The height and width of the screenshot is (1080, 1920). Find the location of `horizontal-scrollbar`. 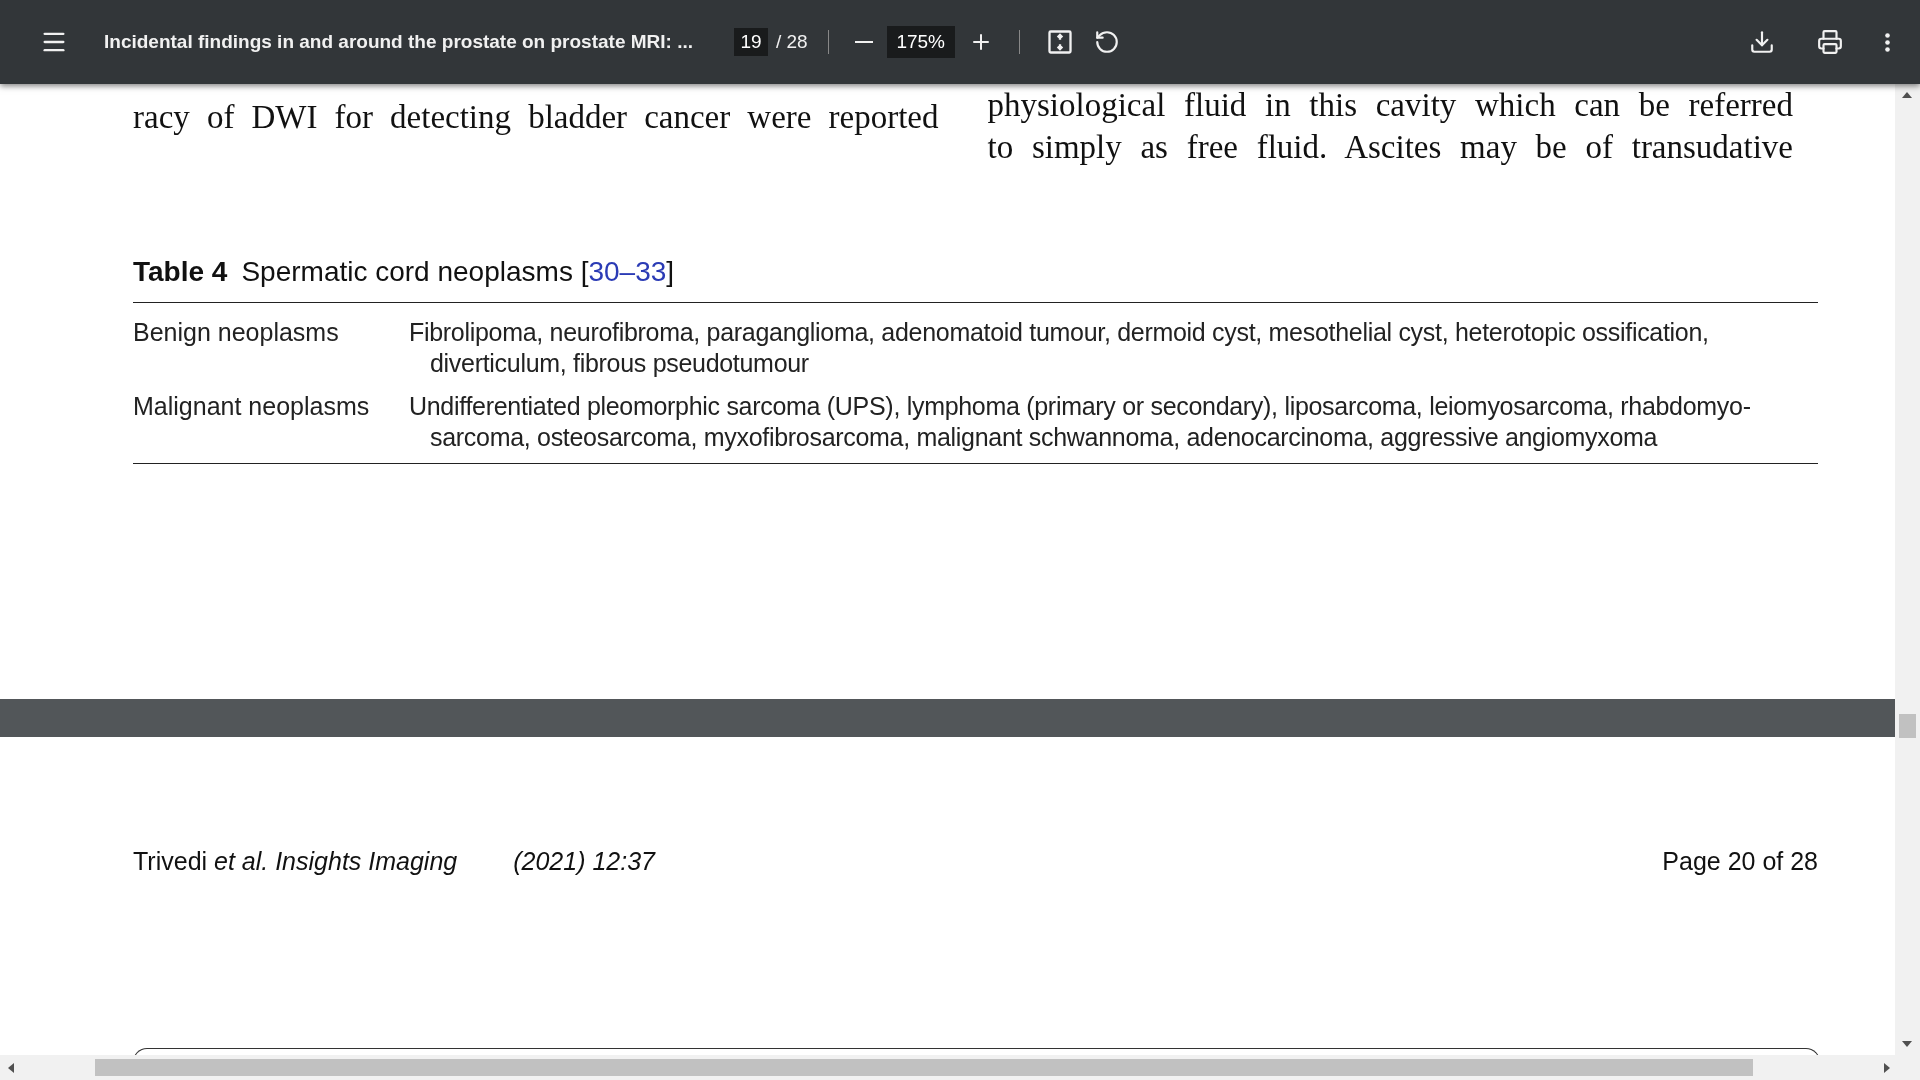

horizontal-scrollbar is located at coordinates (960, 1067).